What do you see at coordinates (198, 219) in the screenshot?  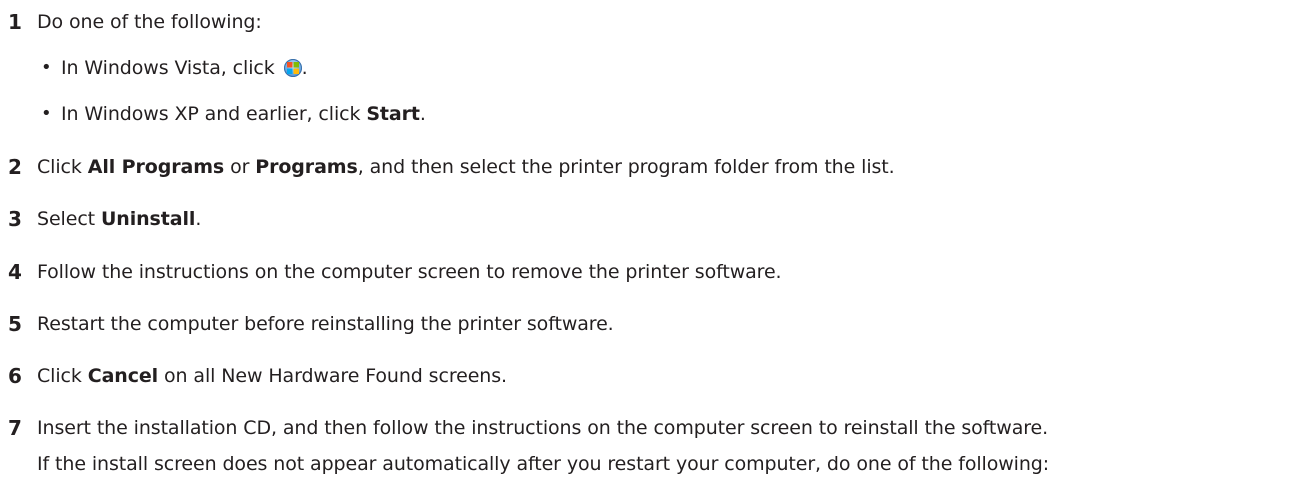 I see `step-text-post: .` at bounding box center [198, 219].